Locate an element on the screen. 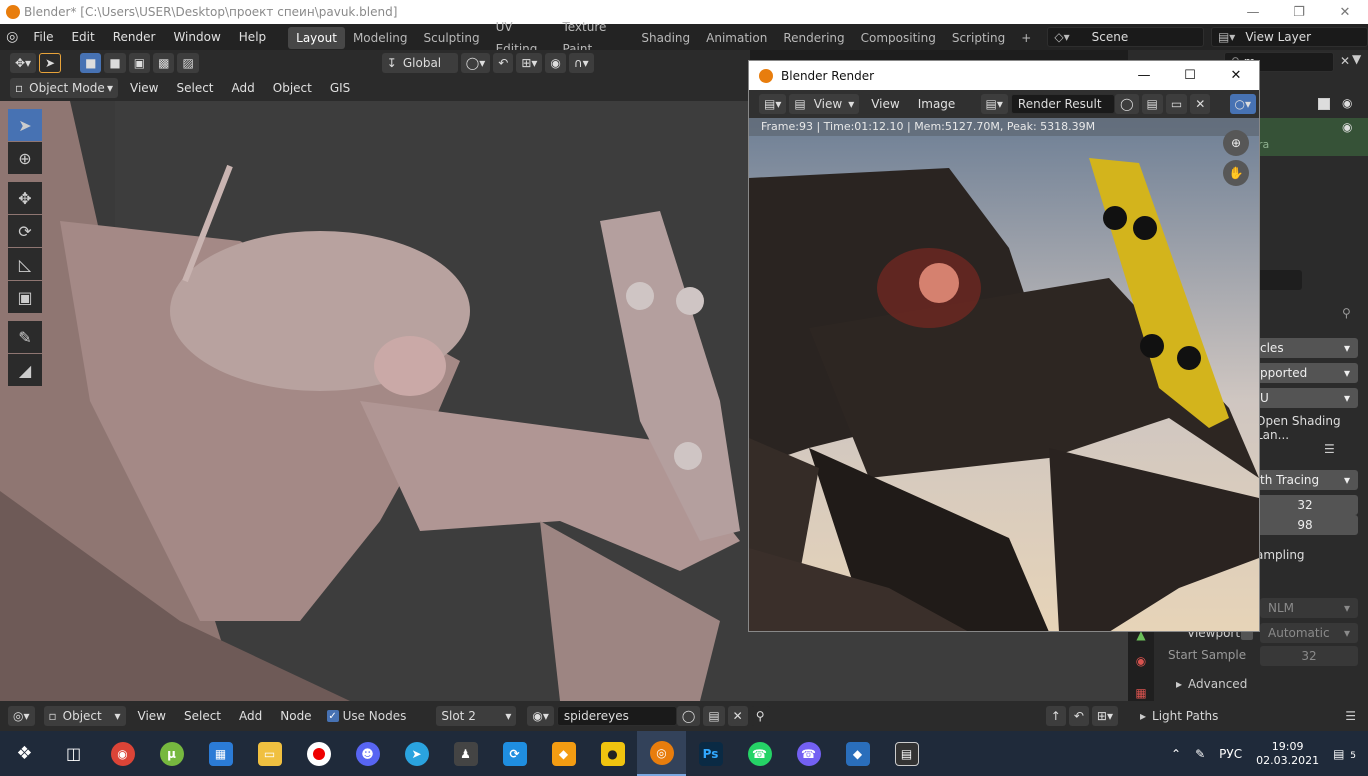  transform-tool-icon: ▣ is located at coordinates (25, 297).